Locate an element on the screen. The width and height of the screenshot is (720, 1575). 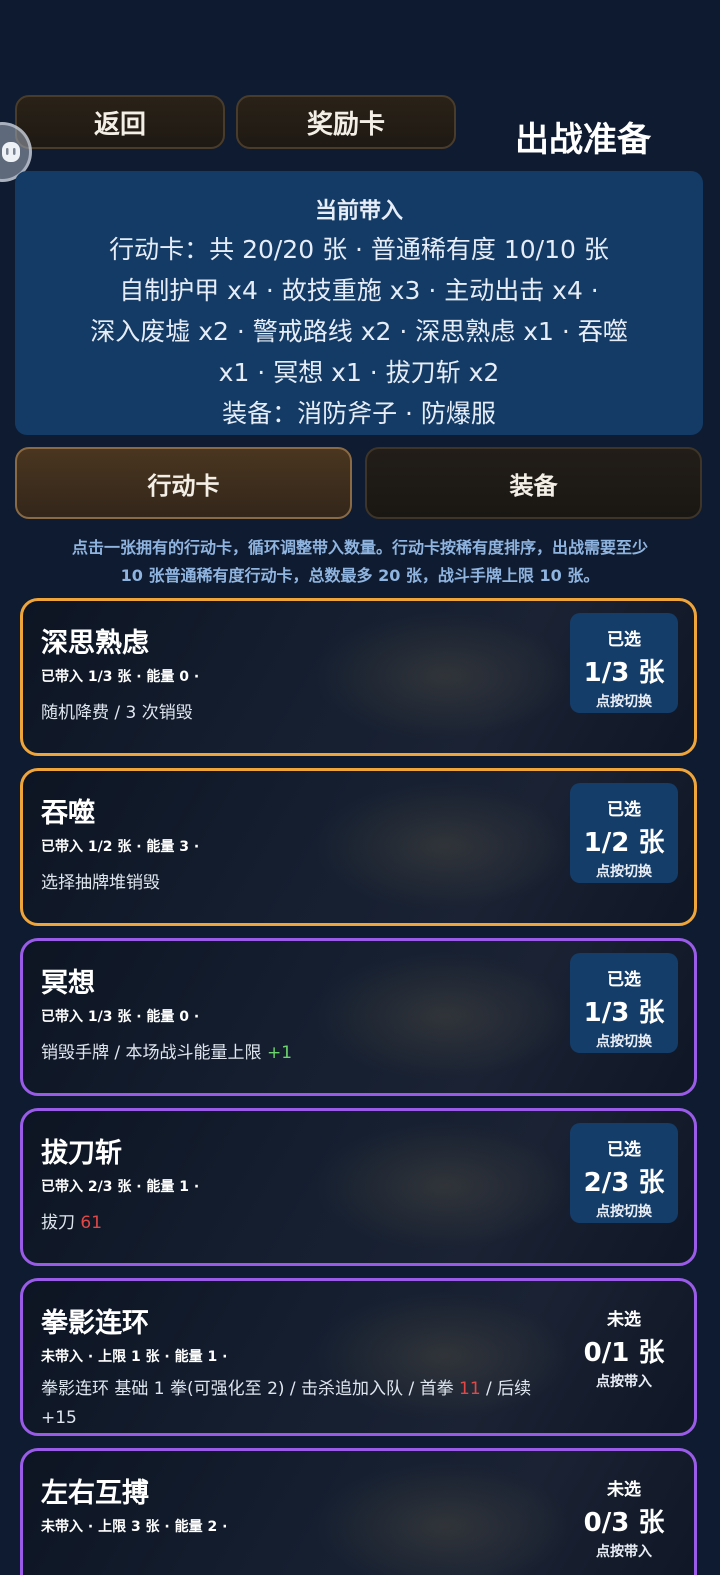
summary-line: 自制护甲 x4 · 故技重施 x3 · 主动出击 x4 · is located at coordinates (359, 290).